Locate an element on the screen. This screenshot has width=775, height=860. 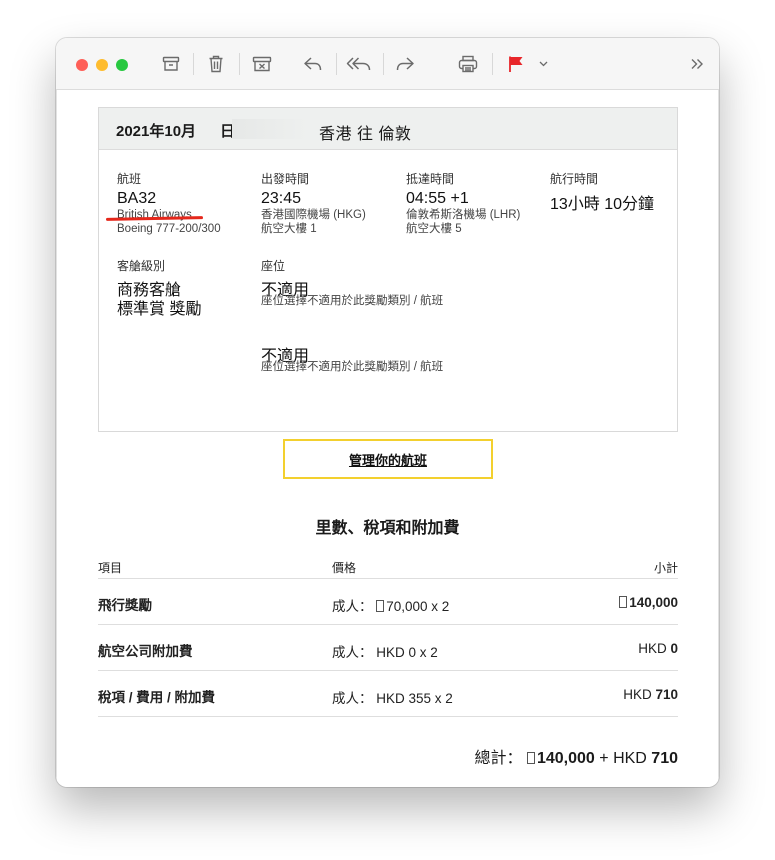
flight-route: 香港 往 倫敦 is located at coordinates (365, 134).